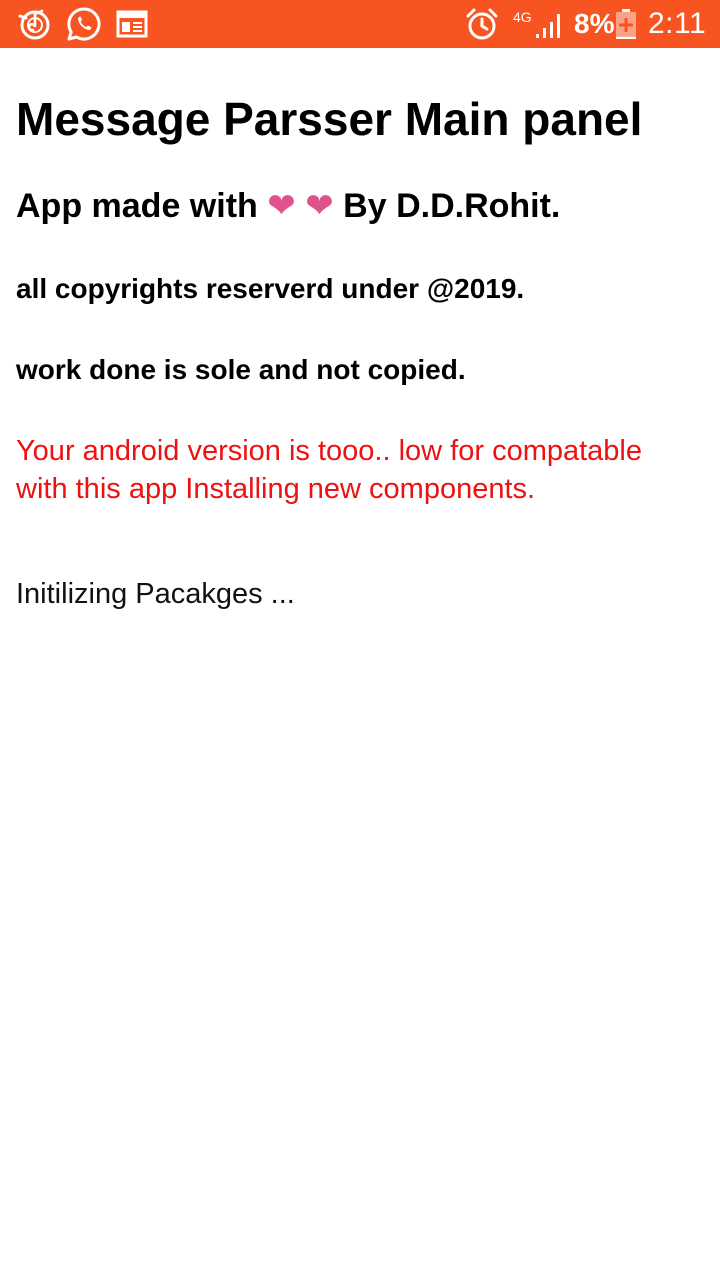 The image size is (720, 1280). What do you see at coordinates (132, 24) in the screenshot?
I see `news-app-icon` at bounding box center [132, 24].